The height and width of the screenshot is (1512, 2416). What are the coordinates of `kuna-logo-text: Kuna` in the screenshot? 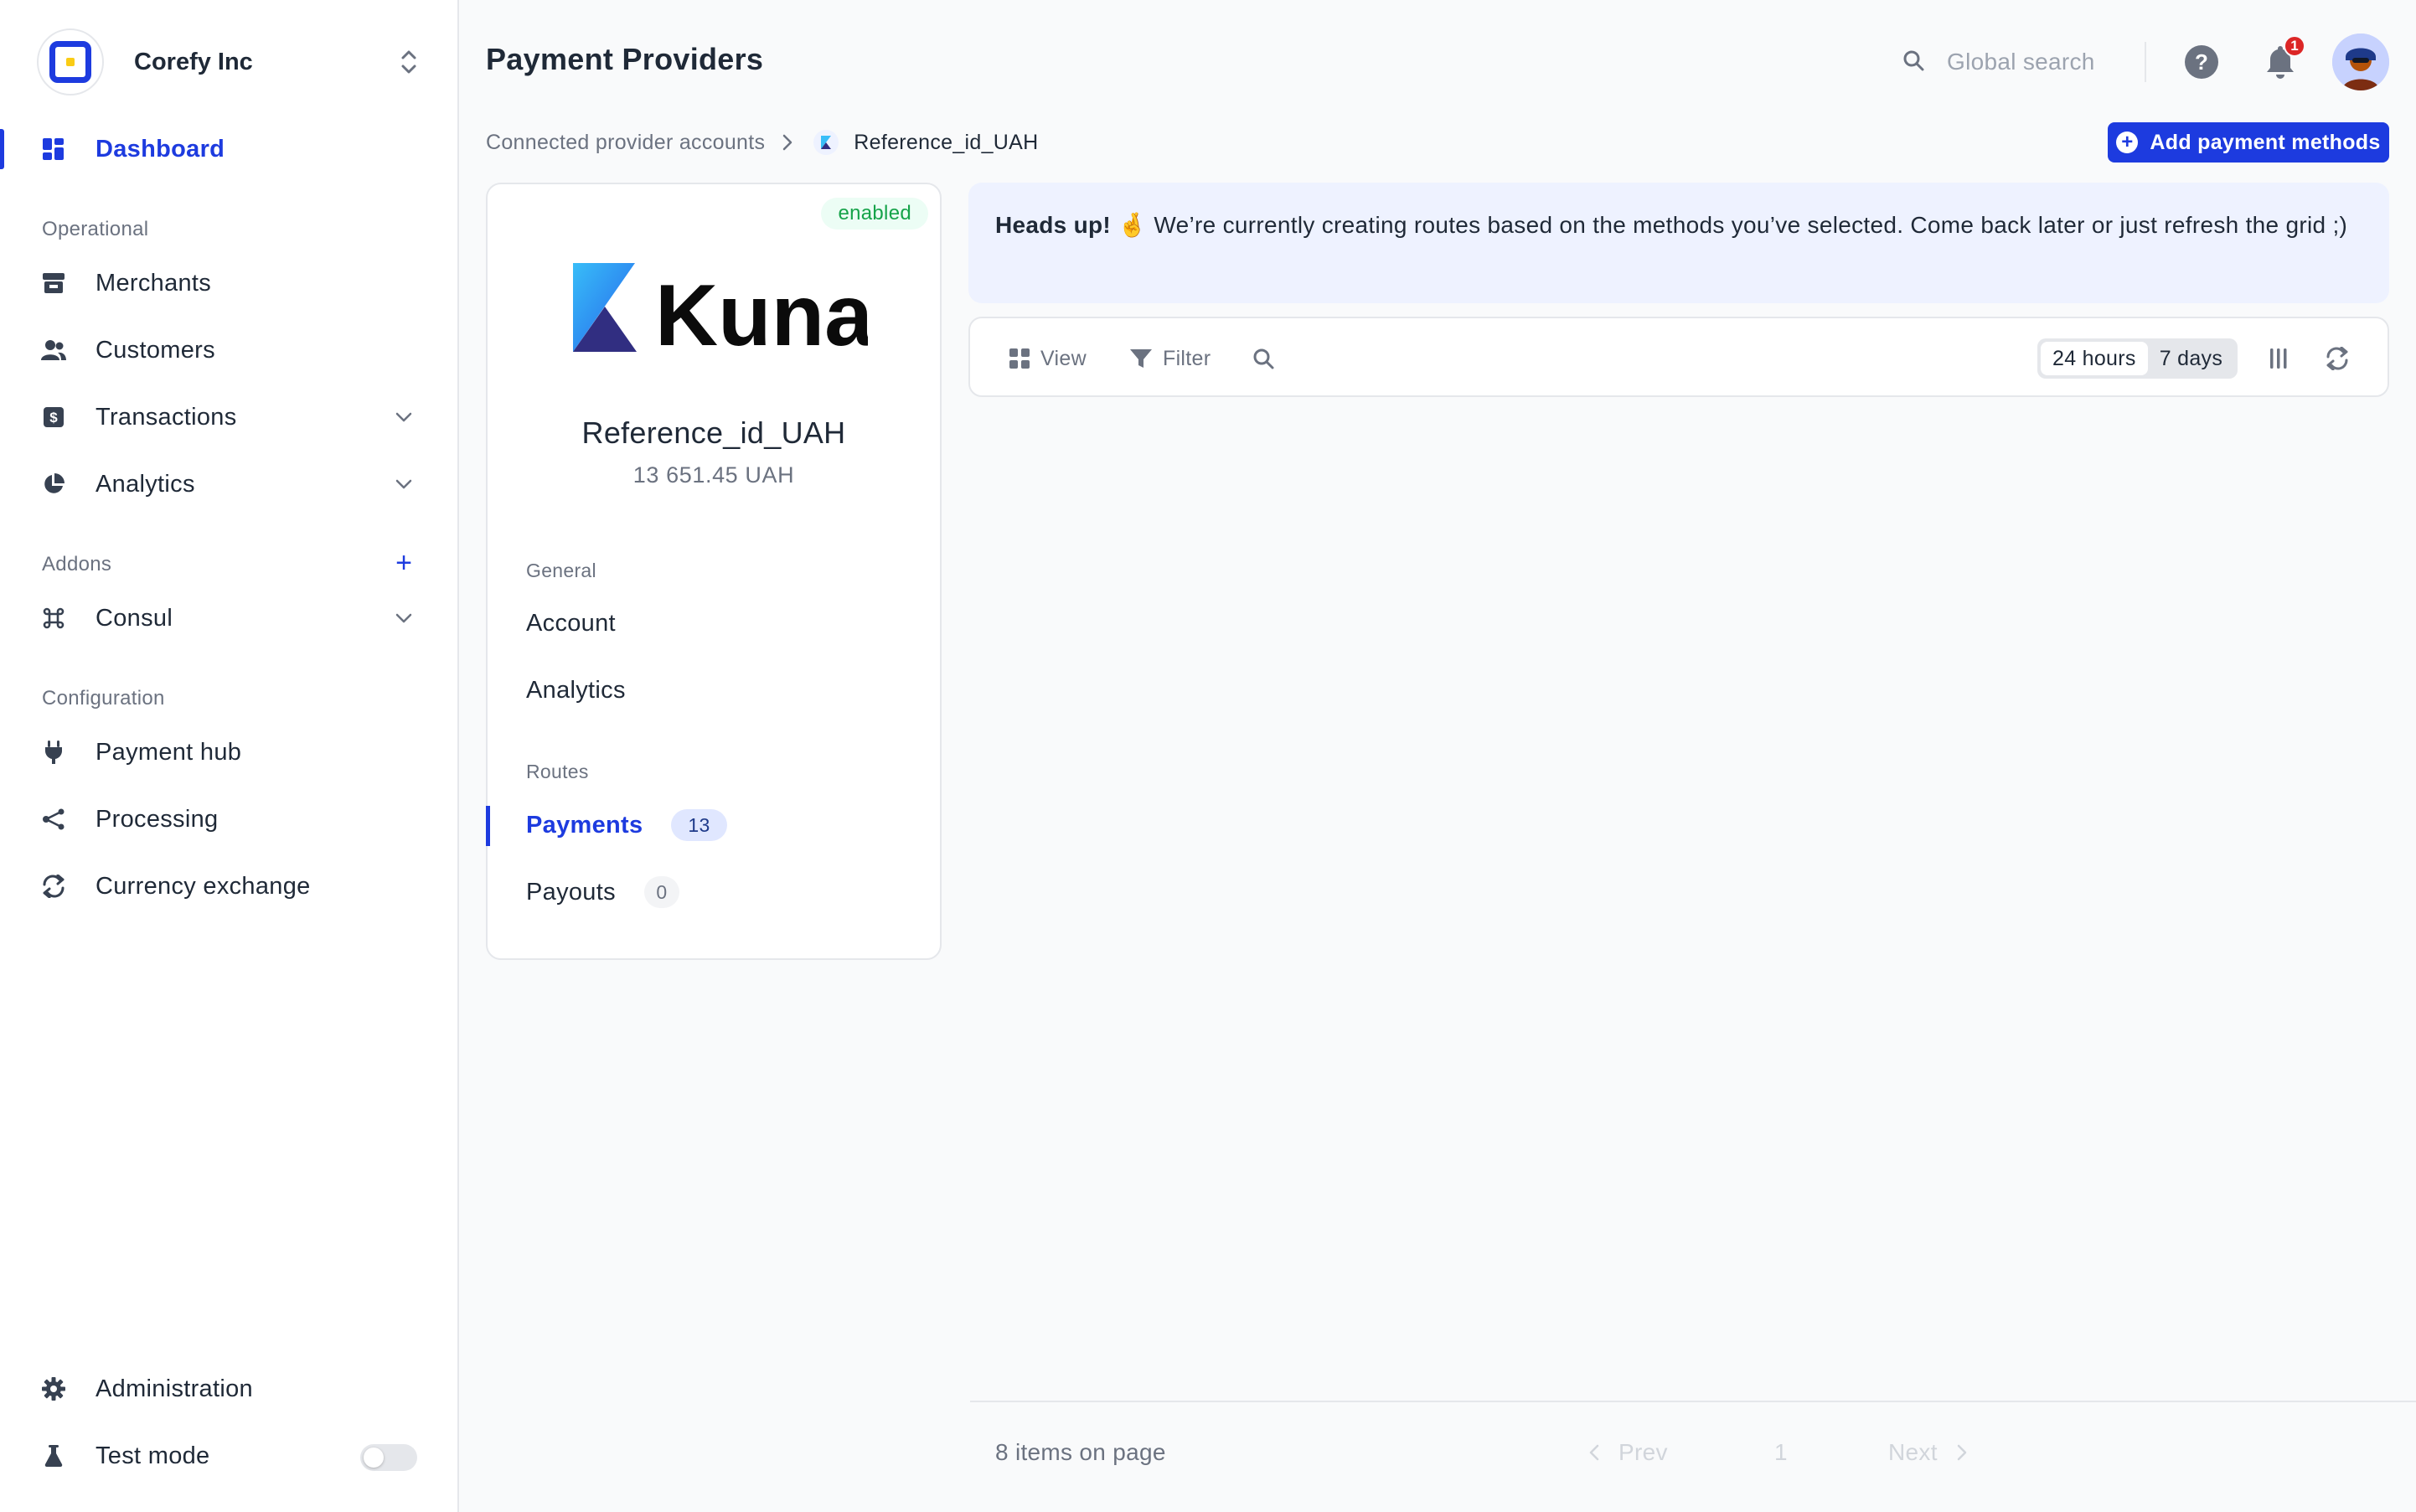 It's located at (761, 313).